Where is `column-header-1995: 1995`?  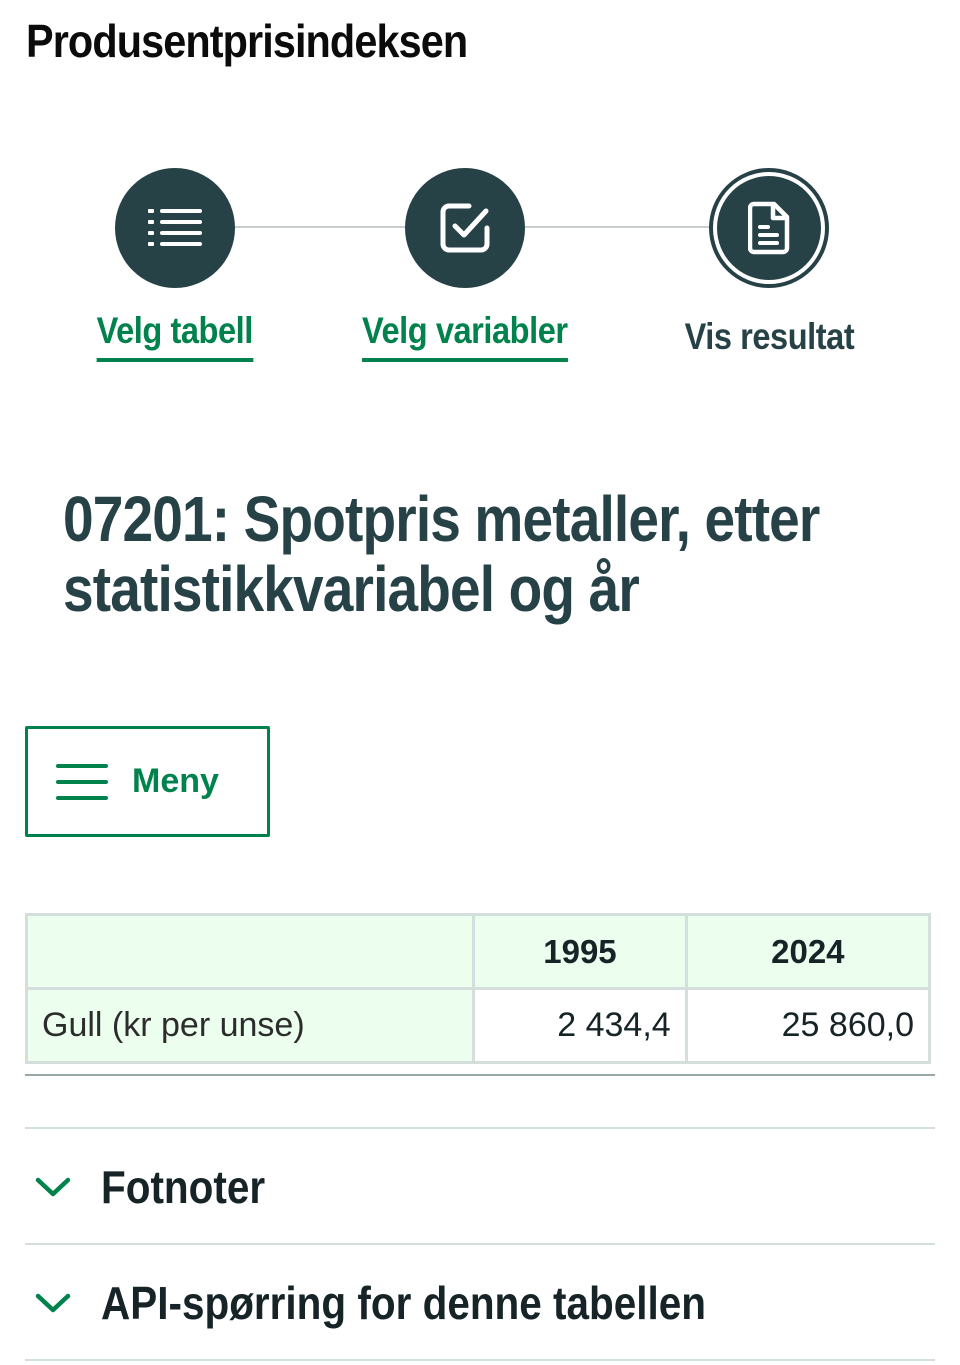
column-header-1995: 1995 is located at coordinates (580, 951).